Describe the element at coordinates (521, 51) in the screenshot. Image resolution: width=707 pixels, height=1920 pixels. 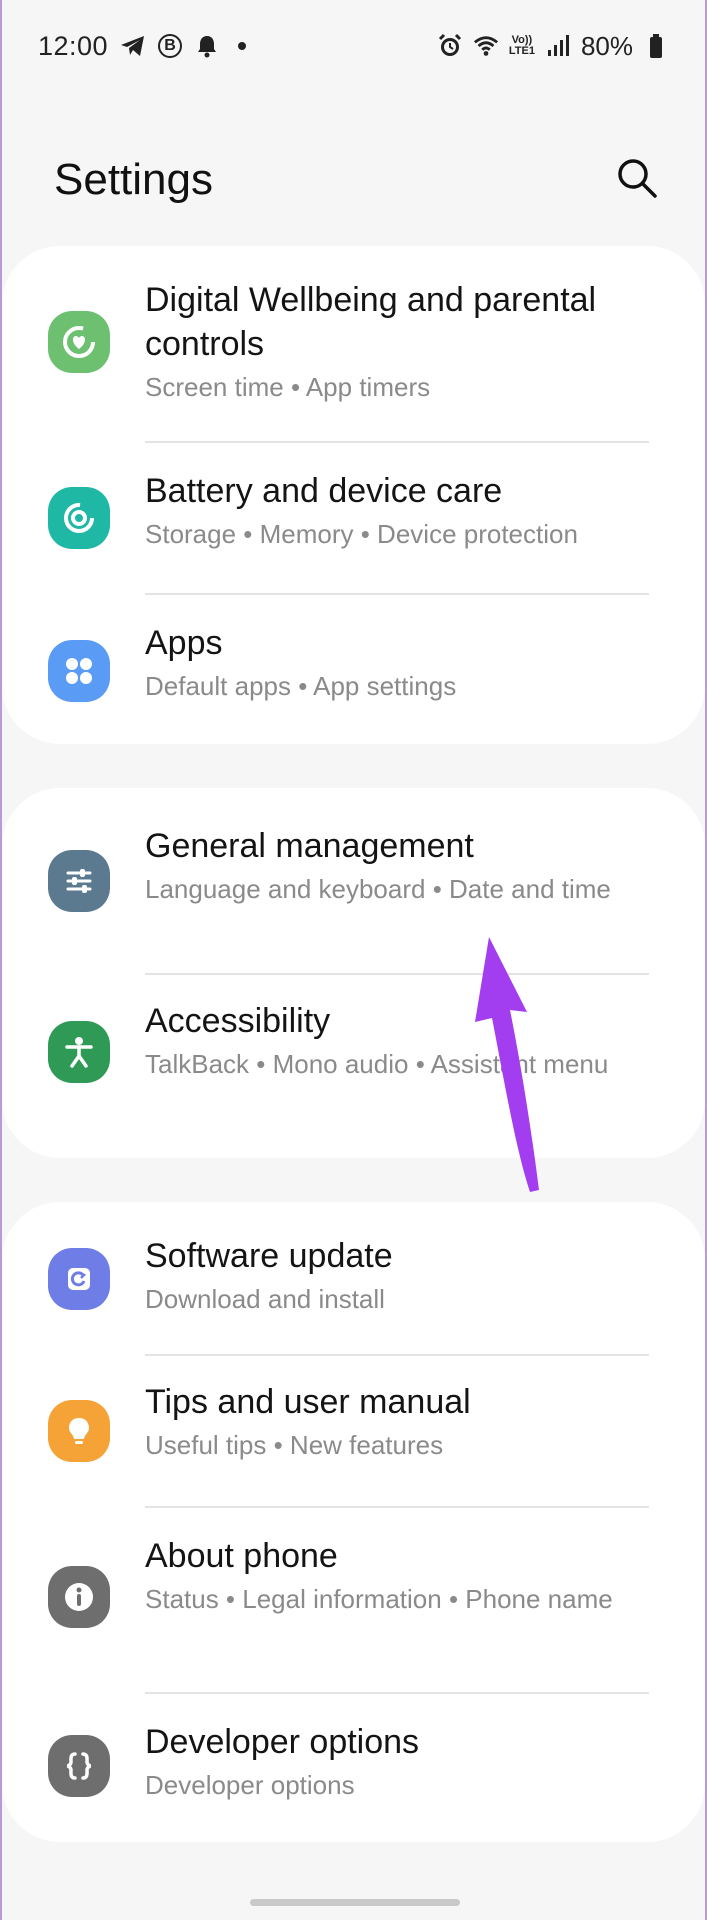
I see `volte-bottom: LTE1` at that location.